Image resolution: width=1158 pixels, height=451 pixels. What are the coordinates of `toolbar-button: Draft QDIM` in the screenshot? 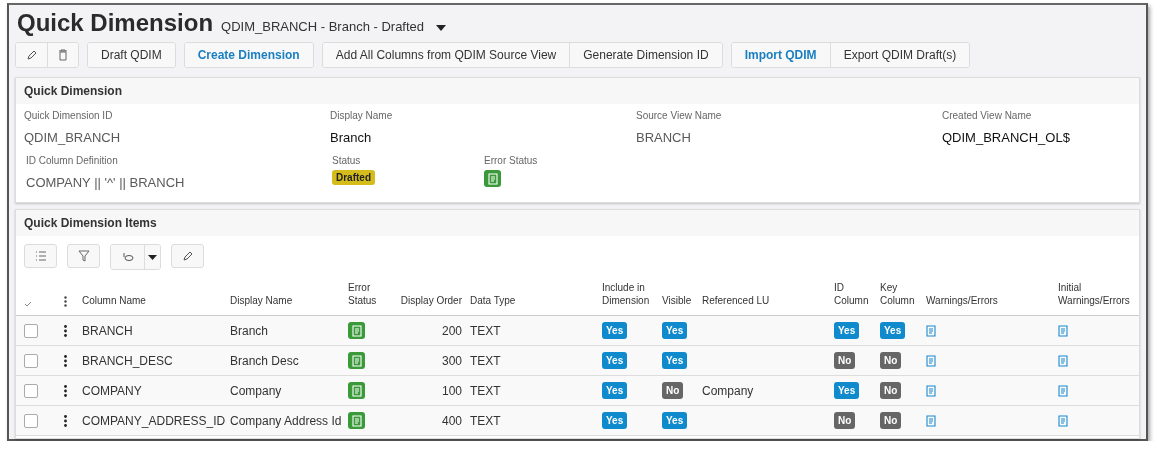 It's located at (131, 55).